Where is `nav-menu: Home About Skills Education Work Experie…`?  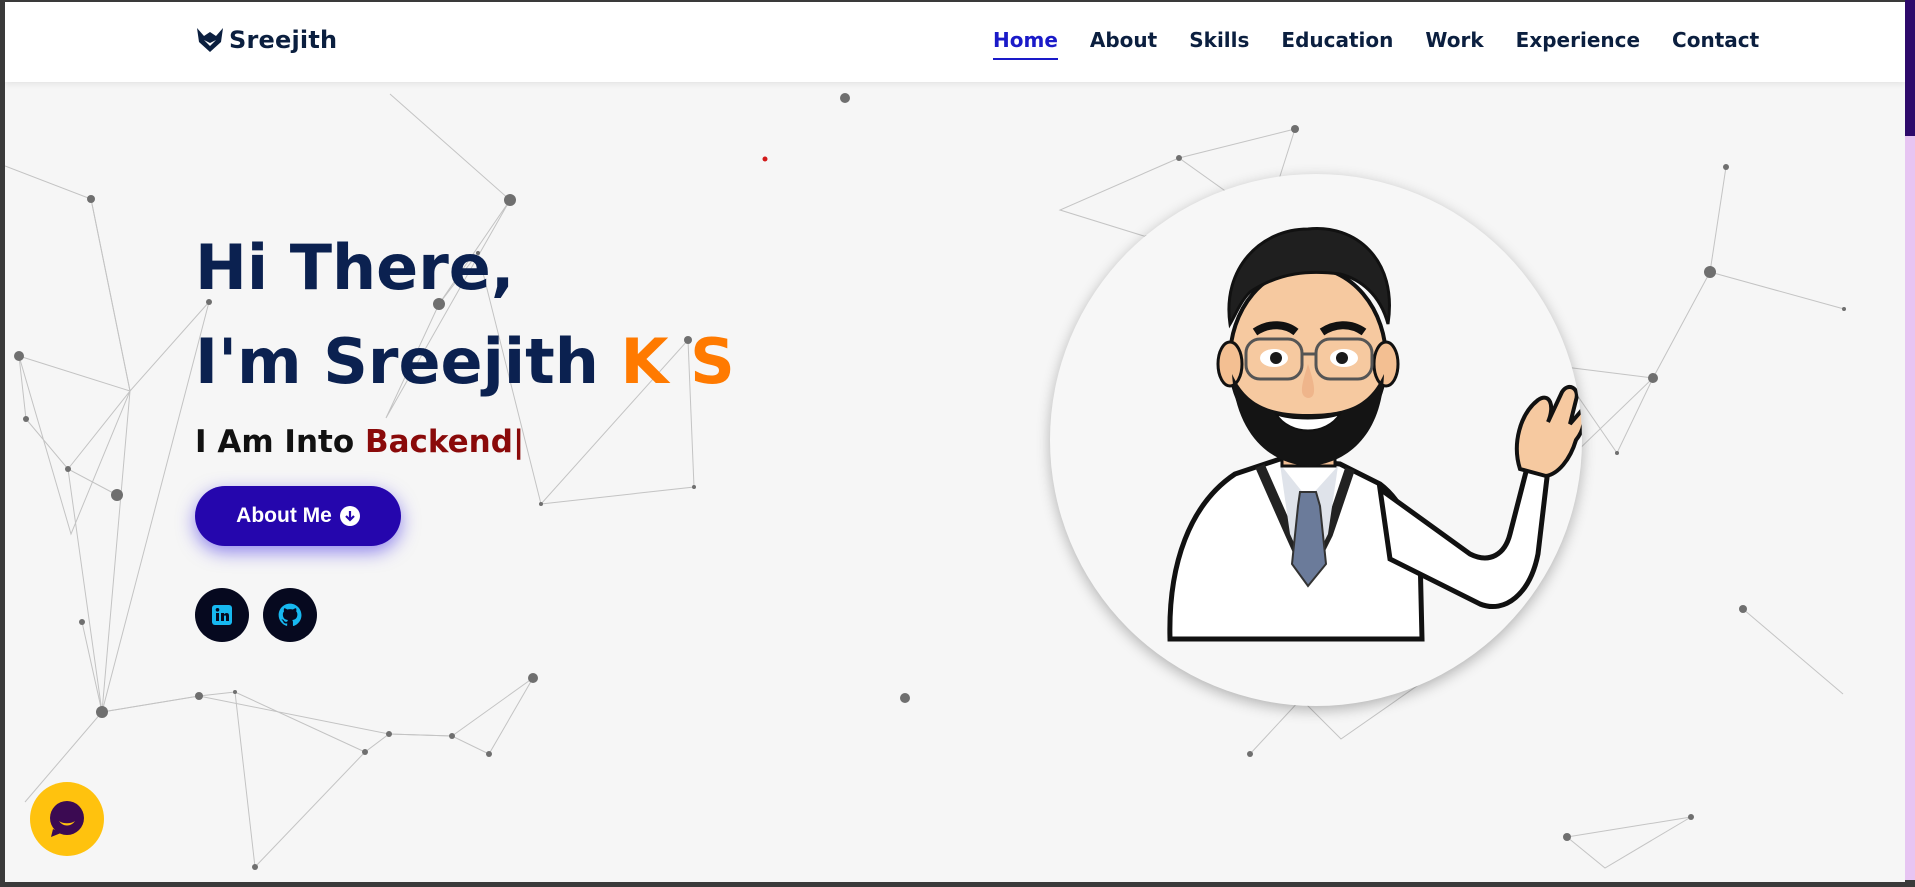
nav-menu: Home About Skills Education Work Experie… is located at coordinates (1376, 44).